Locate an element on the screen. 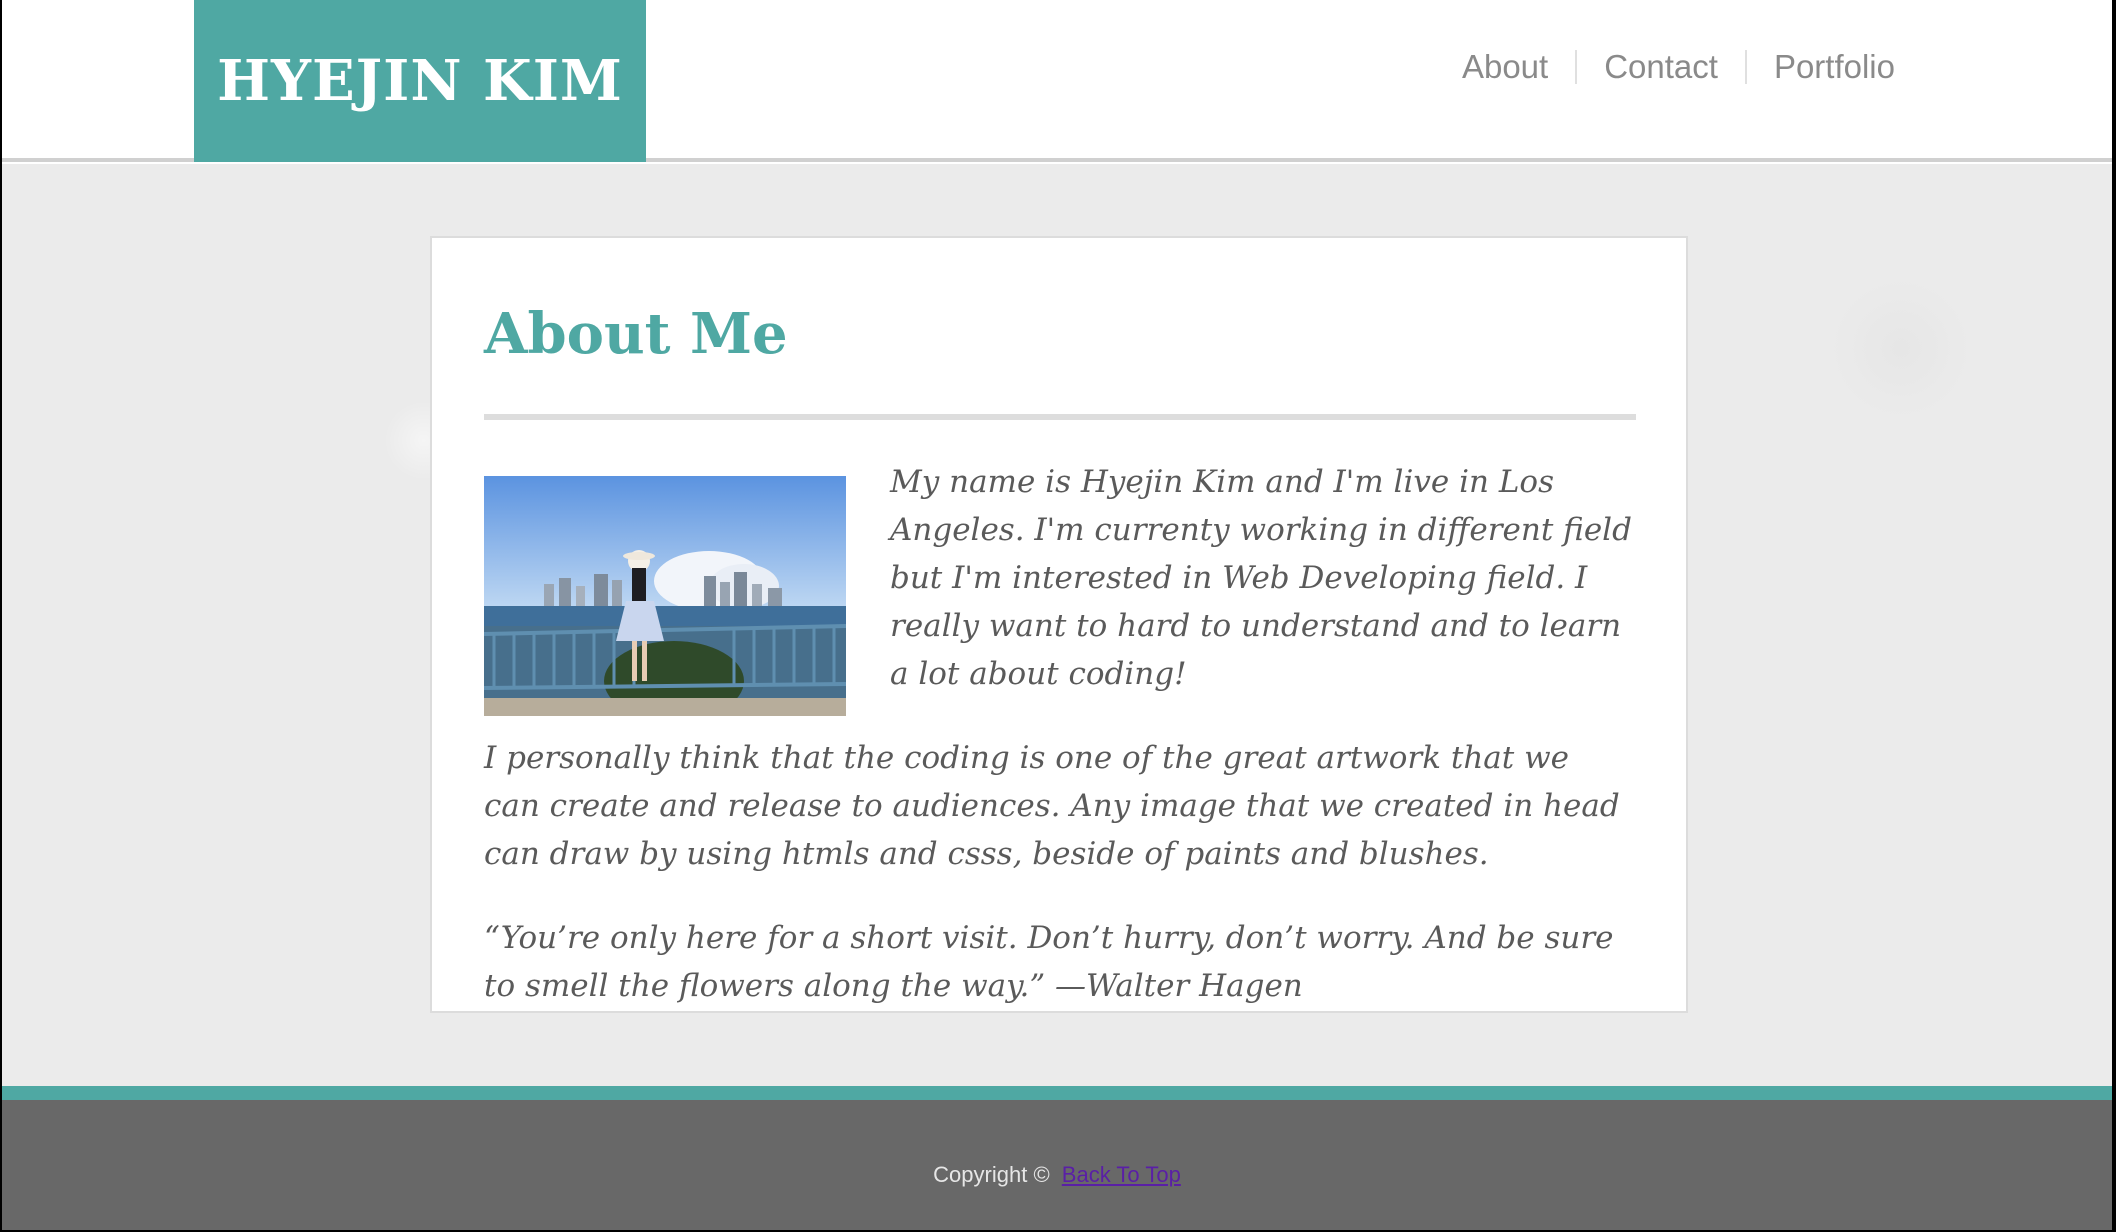  nav-link-portfolio: Portfolio is located at coordinates (1834, 67).